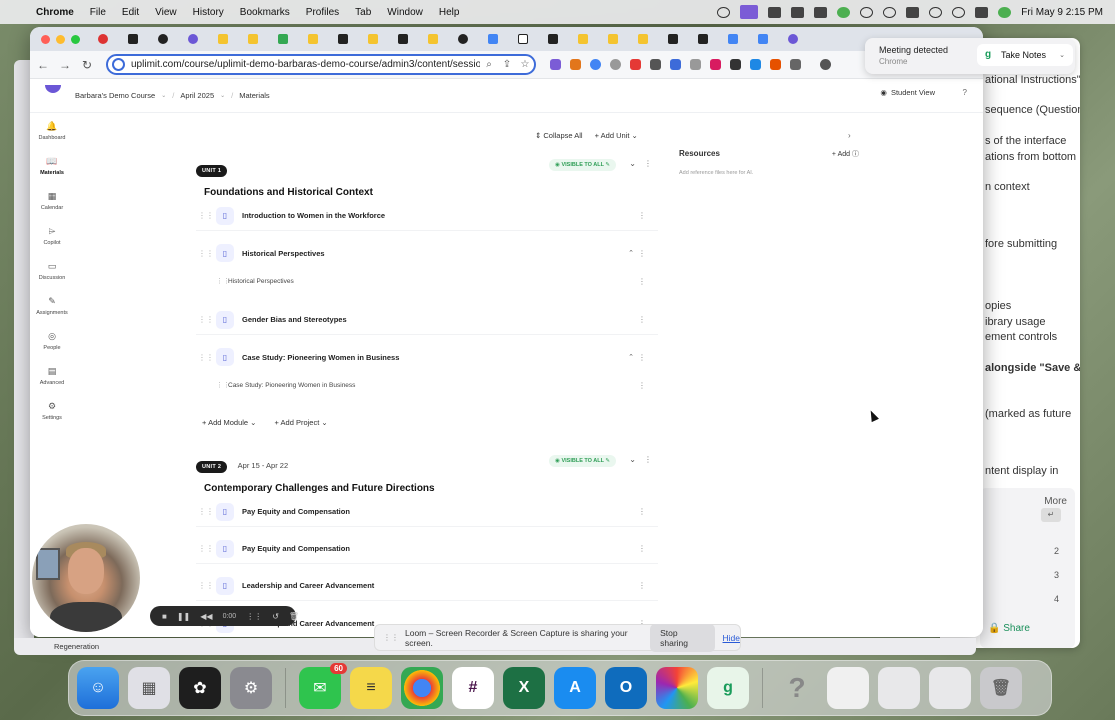  I want to click on lesson-title: Case Study: Pioneering Women in Business, so click(320, 357).